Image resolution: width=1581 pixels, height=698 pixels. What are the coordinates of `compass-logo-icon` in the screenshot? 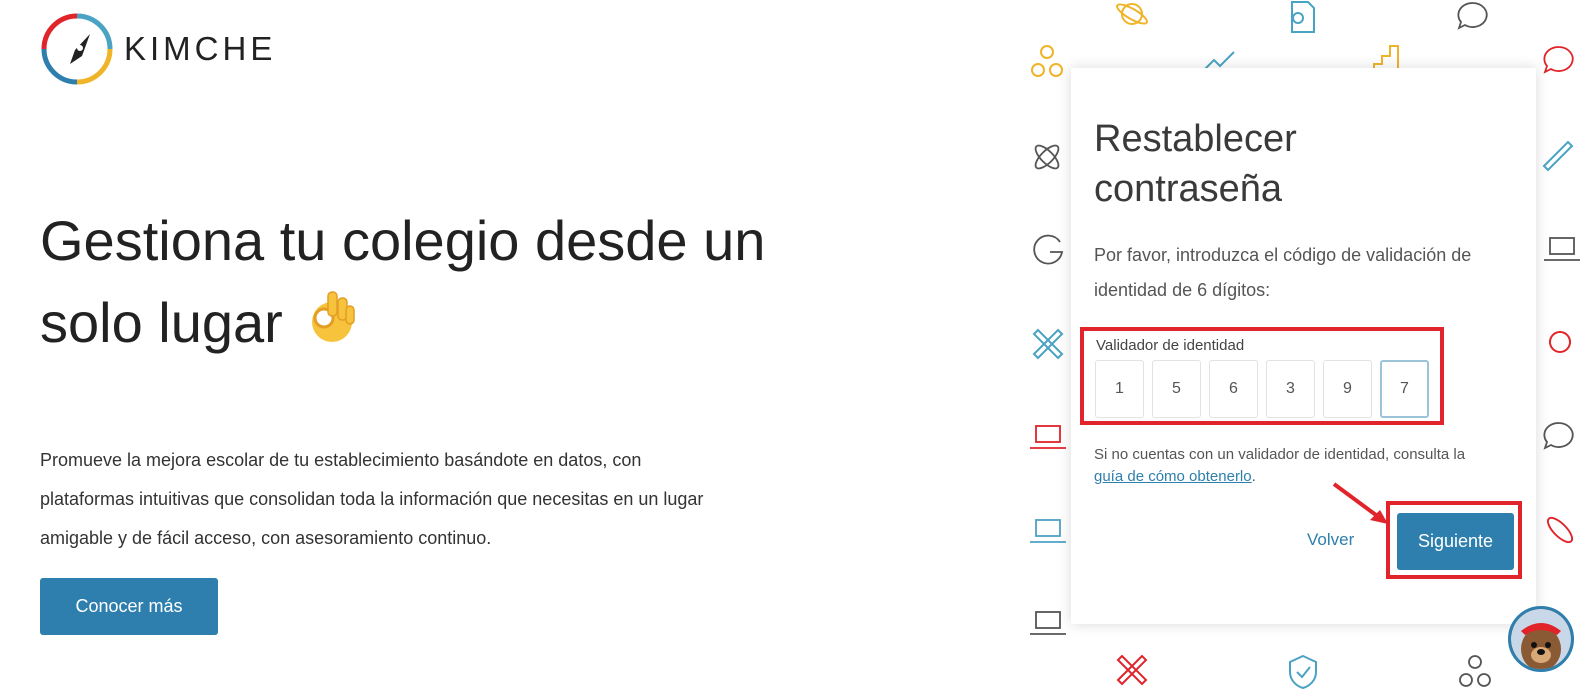 It's located at (77, 49).